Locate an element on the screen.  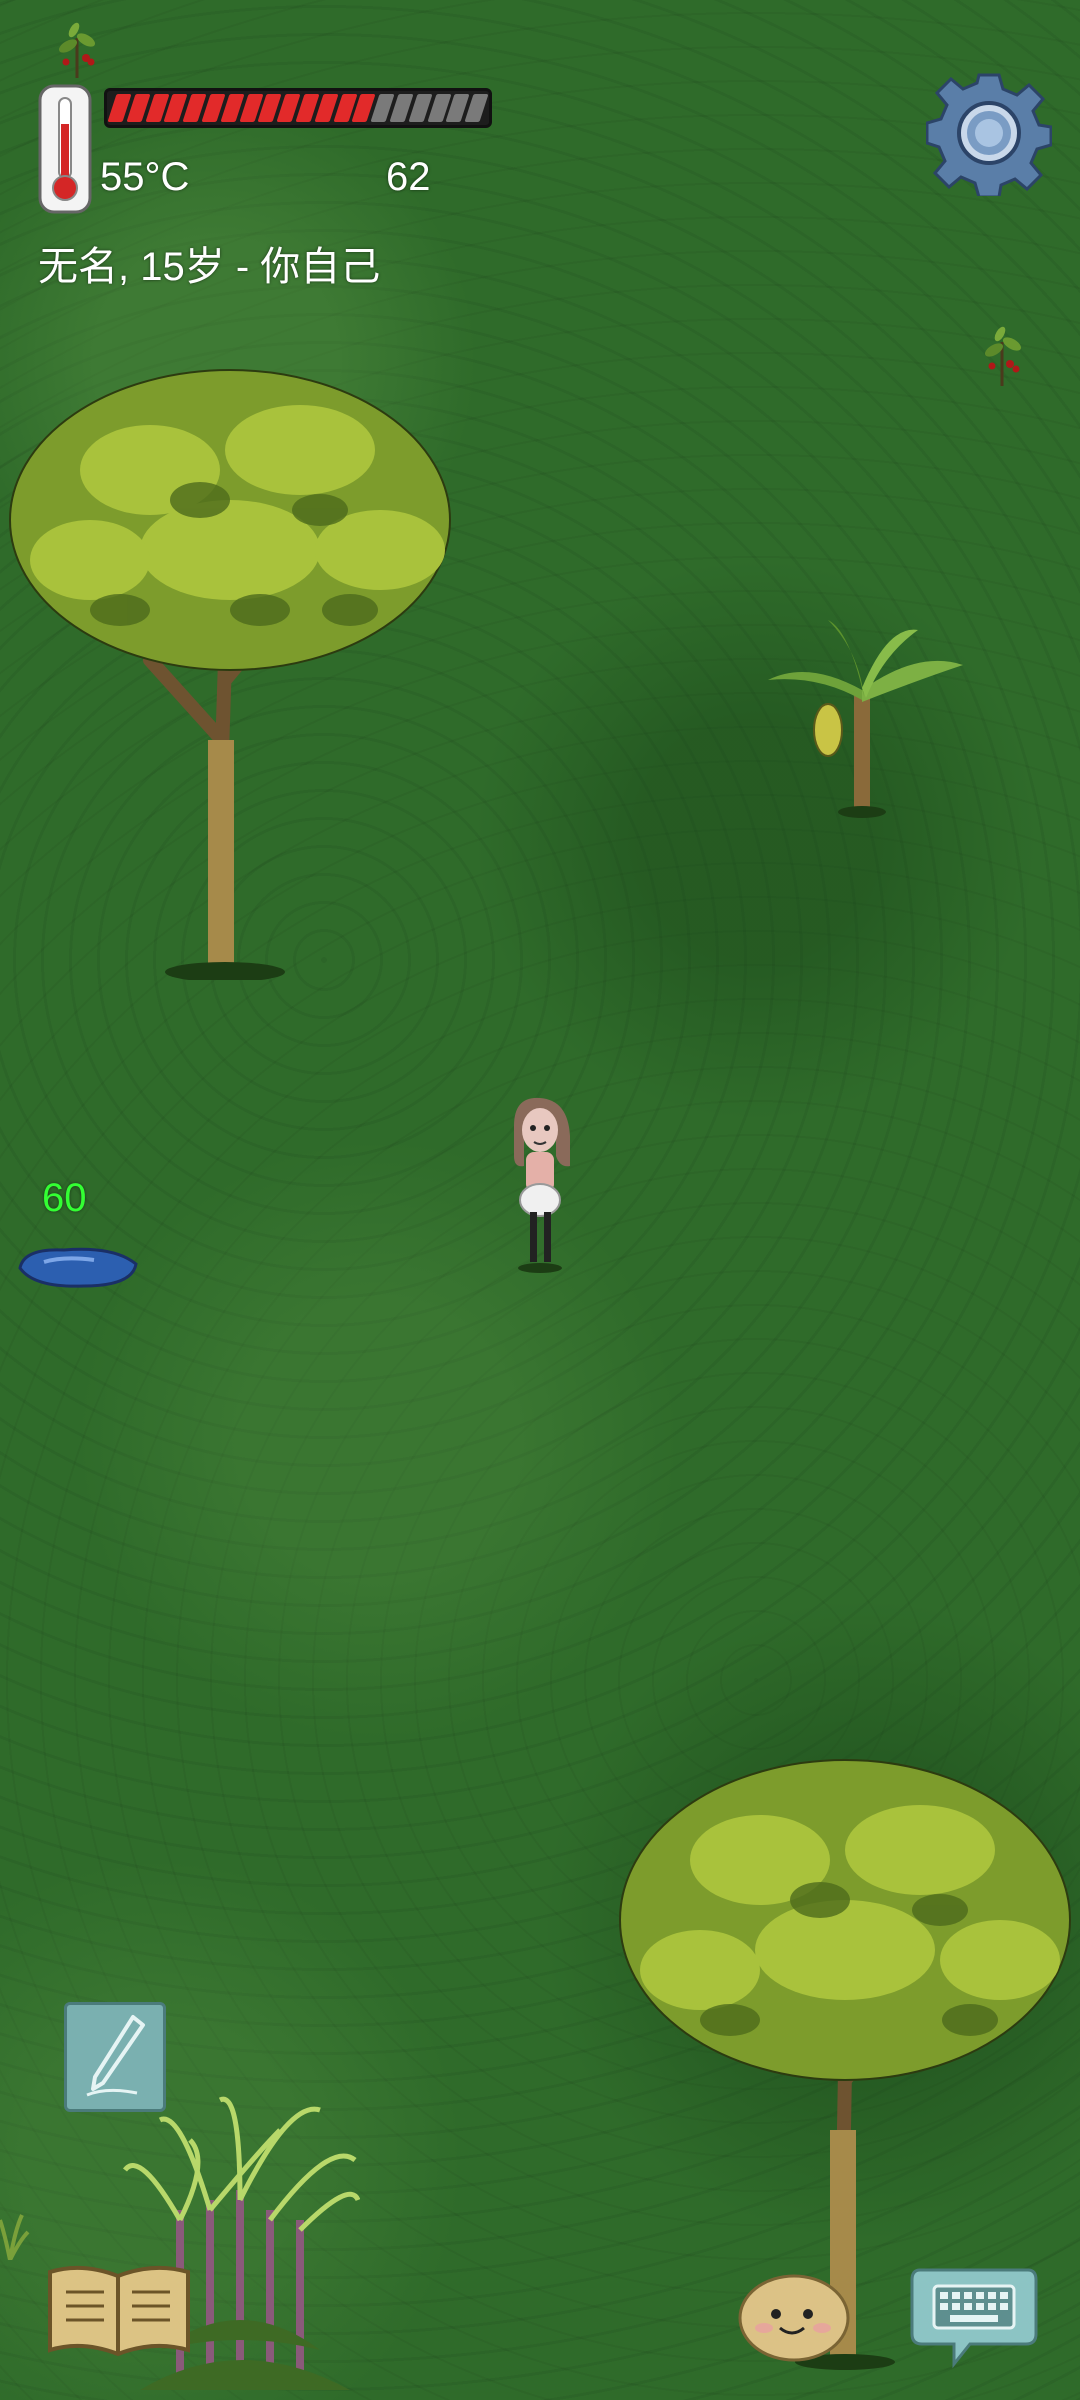
temperature-readout: 55°C is located at coordinates (145, 177).